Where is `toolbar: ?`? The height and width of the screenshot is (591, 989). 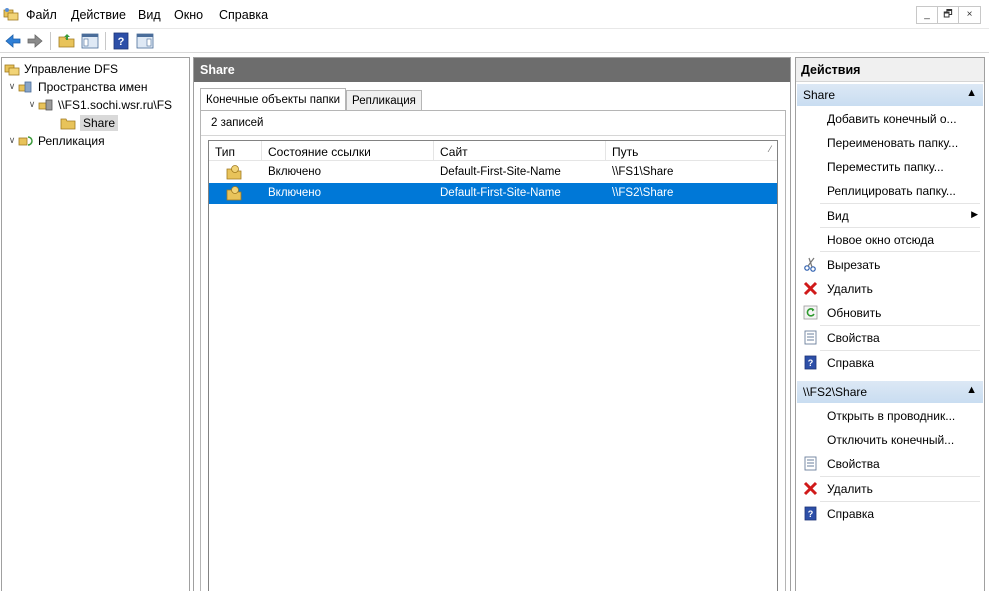 toolbar: ? is located at coordinates (494, 41).